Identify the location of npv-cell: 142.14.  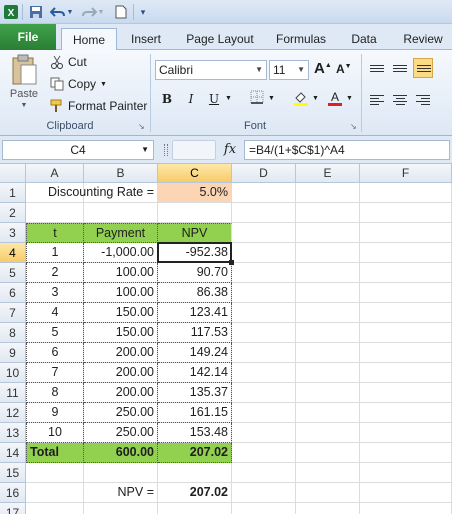
(195, 373).